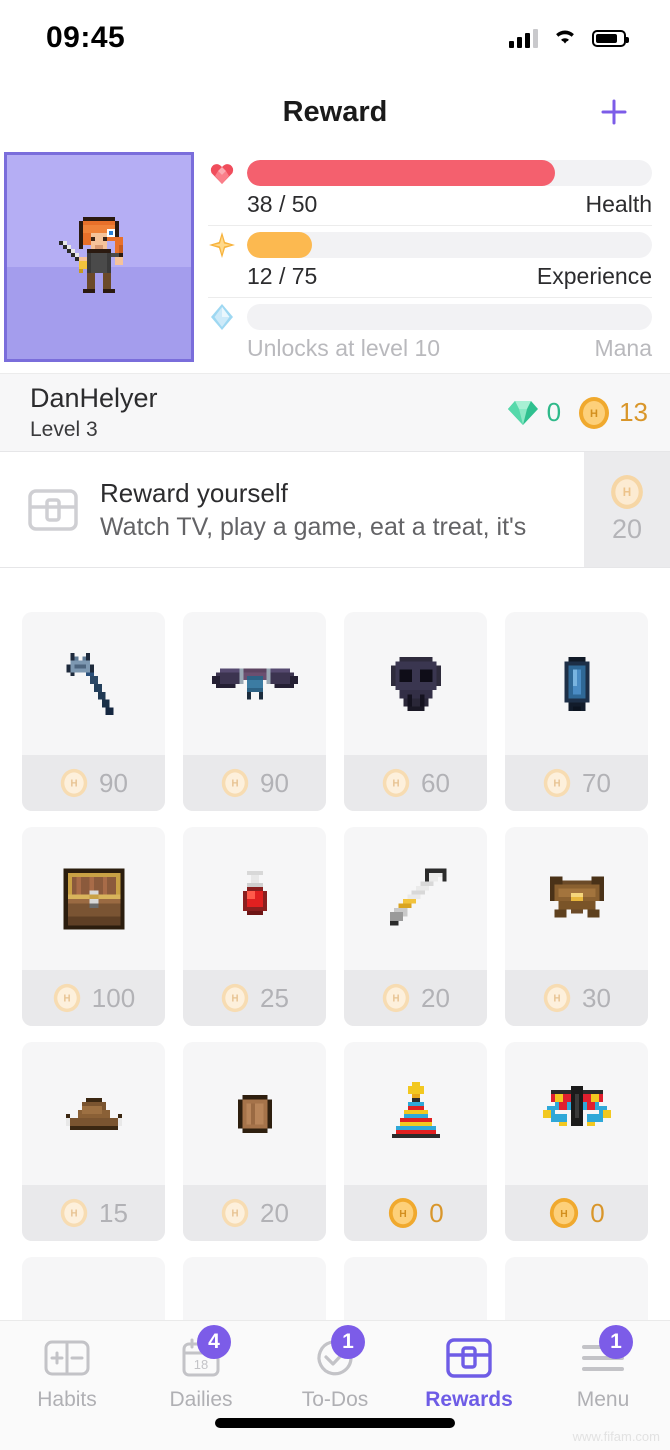 This screenshot has width=670, height=1450. What do you see at coordinates (522, 412) in the screenshot?
I see `gem-icon` at bounding box center [522, 412].